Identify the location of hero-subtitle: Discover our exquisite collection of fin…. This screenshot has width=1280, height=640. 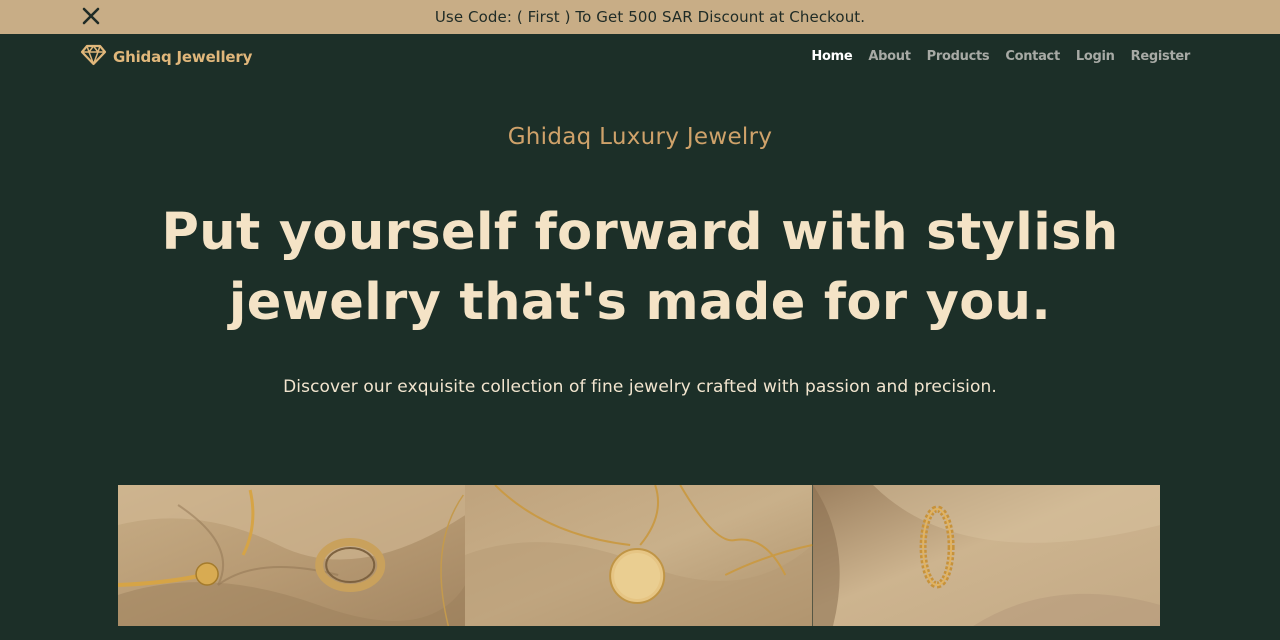
(640, 387).